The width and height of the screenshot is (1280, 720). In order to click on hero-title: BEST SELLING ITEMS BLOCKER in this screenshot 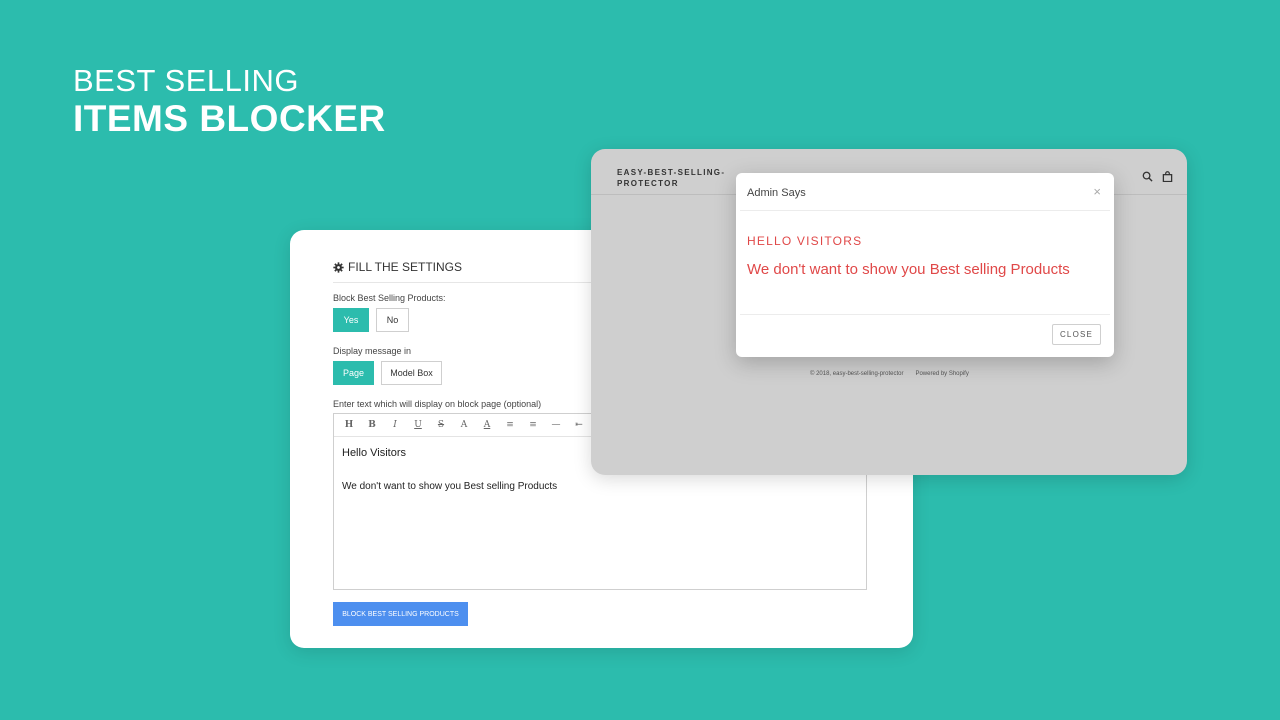, I will do `click(229, 102)`.